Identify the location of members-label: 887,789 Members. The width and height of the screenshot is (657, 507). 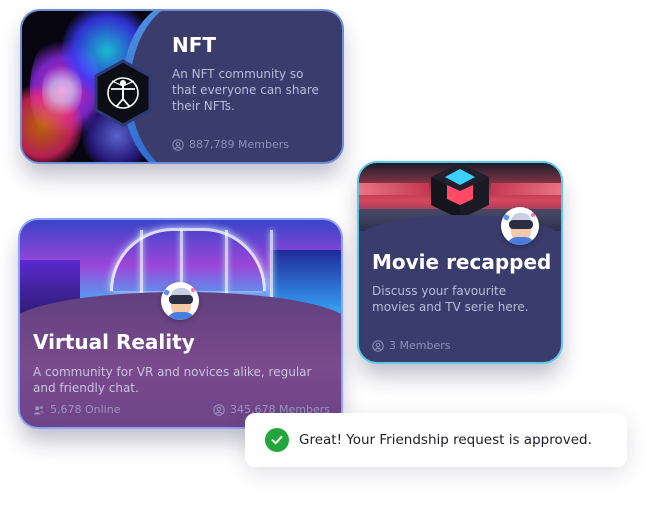
(239, 144).